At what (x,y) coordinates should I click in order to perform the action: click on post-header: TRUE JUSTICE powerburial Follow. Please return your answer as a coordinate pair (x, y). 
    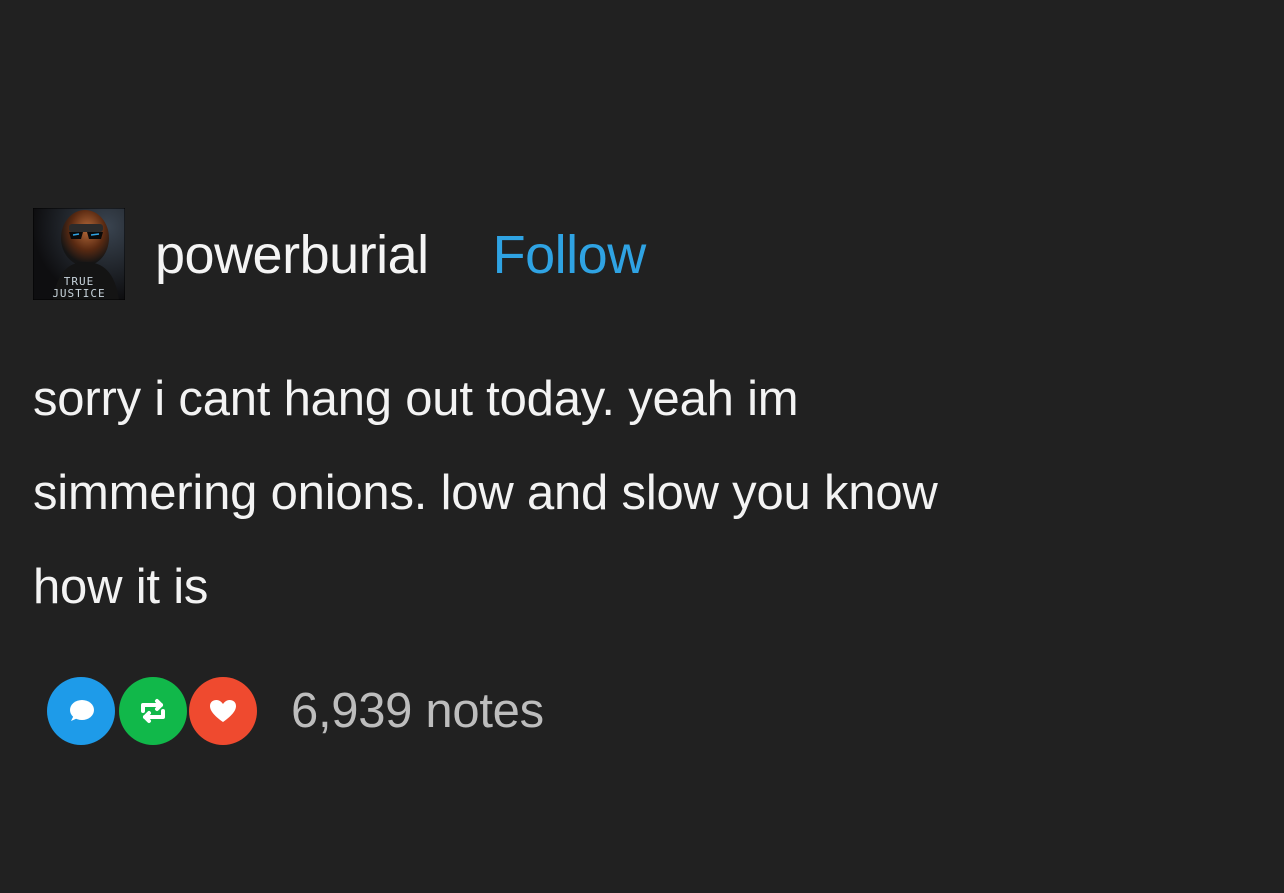
    Looking at the image, I should click on (339, 254).